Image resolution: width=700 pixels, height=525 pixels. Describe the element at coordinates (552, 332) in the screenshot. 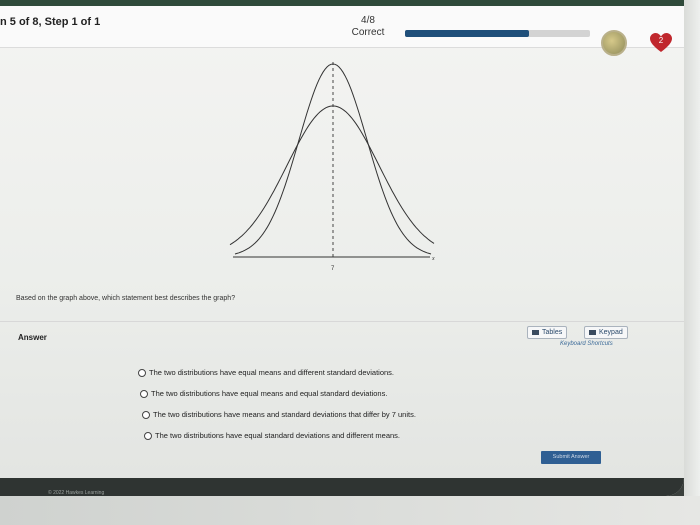

I see `tables-label: Tables` at that location.